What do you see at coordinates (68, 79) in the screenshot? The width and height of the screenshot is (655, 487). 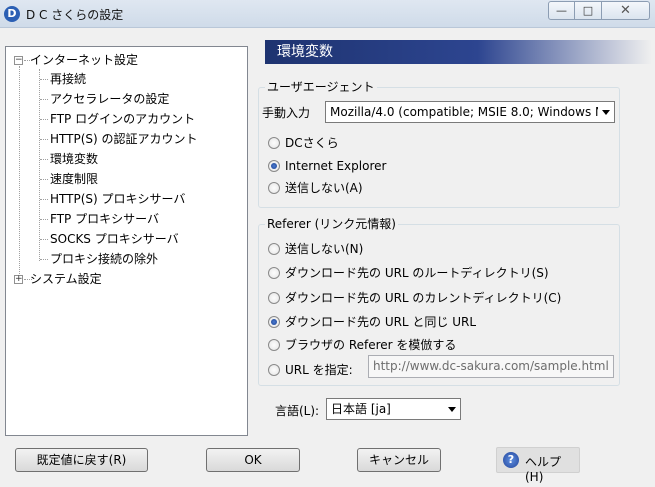 I see `tree-item-reconnect: 再接続` at bounding box center [68, 79].